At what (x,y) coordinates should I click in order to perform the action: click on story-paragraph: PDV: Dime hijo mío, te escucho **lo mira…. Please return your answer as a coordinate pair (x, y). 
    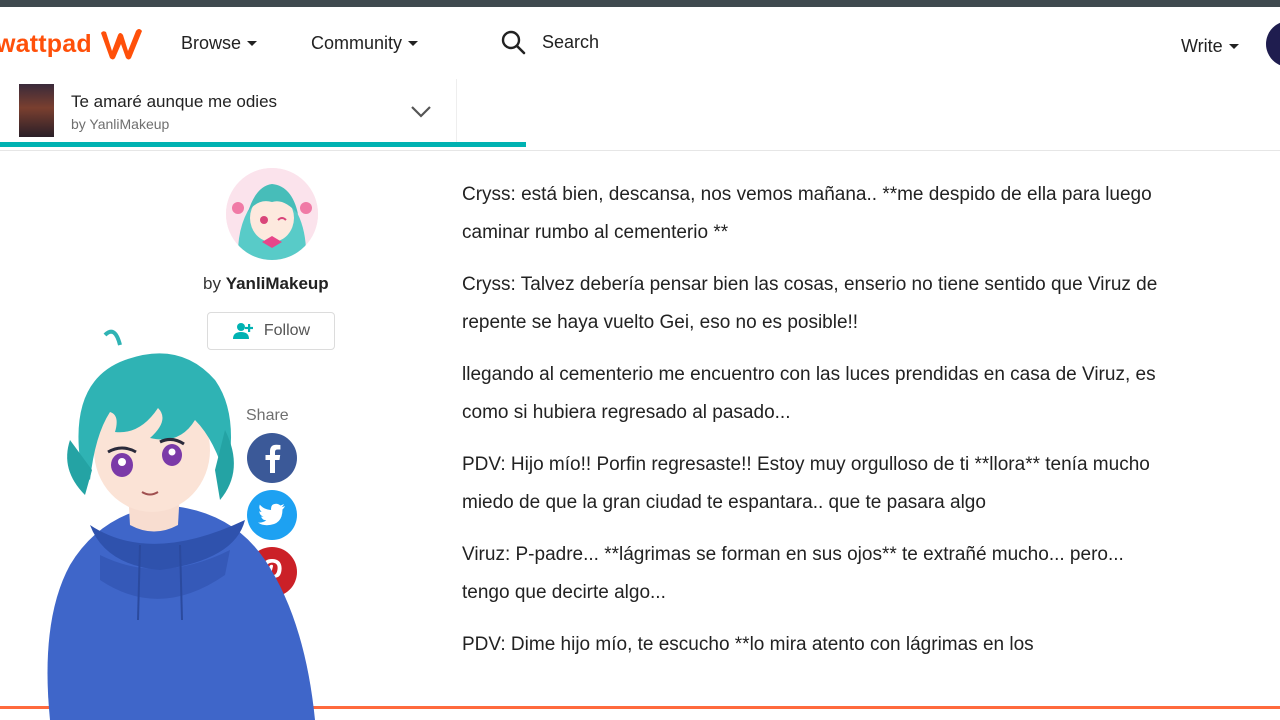
    Looking at the image, I should click on (748, 644).